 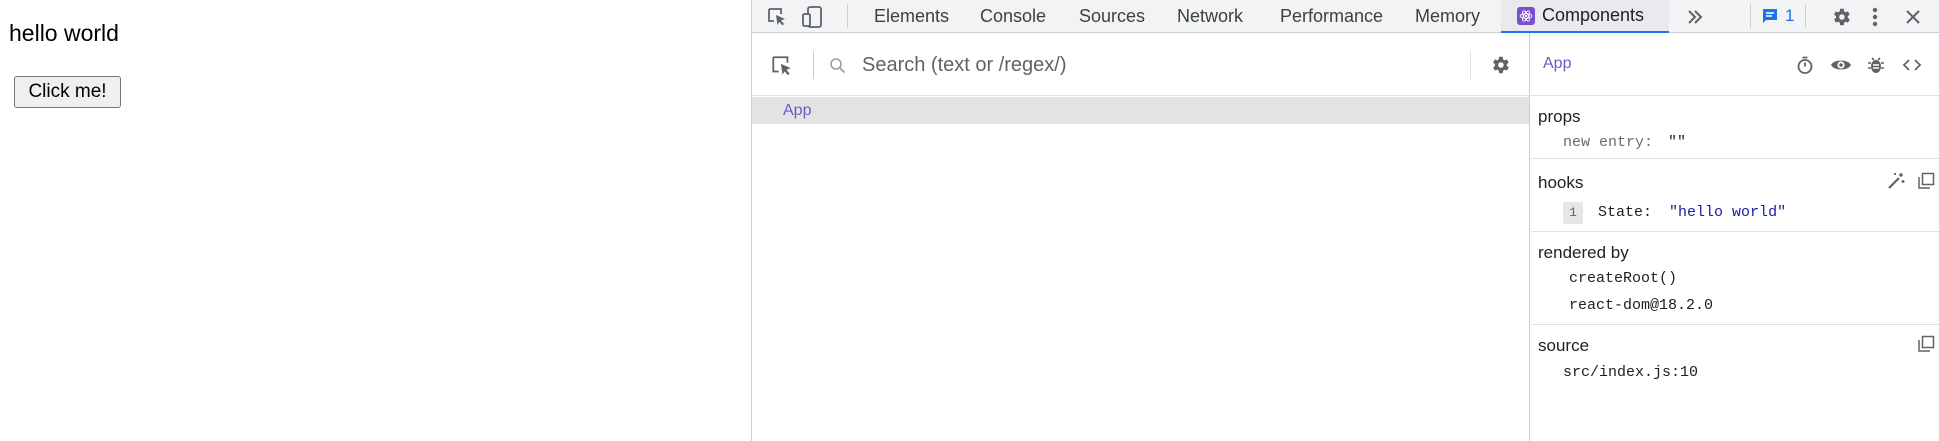 What do you see at coordinates (1557, 63) in the screenshot?
I see `inspected-component-name: App` at bounding box center [1557, 63].